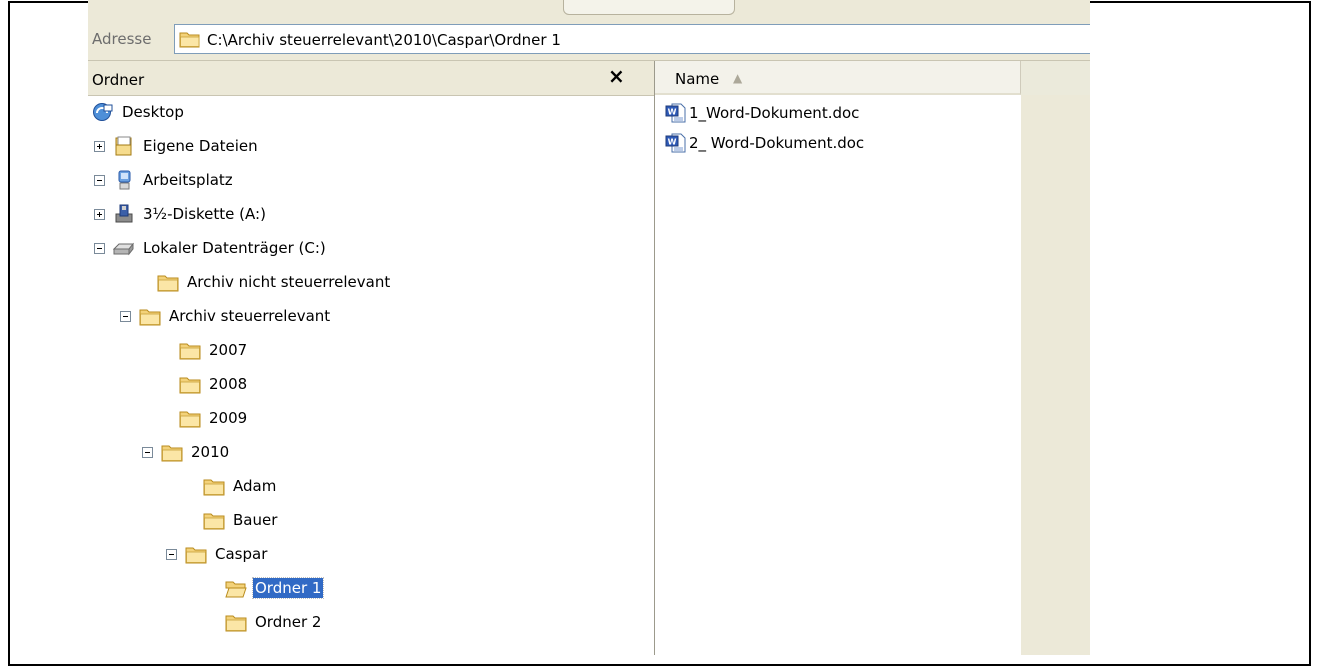 The image size is (1318, 668). I want to click on tree-node: Bauer, so click(241, 520).